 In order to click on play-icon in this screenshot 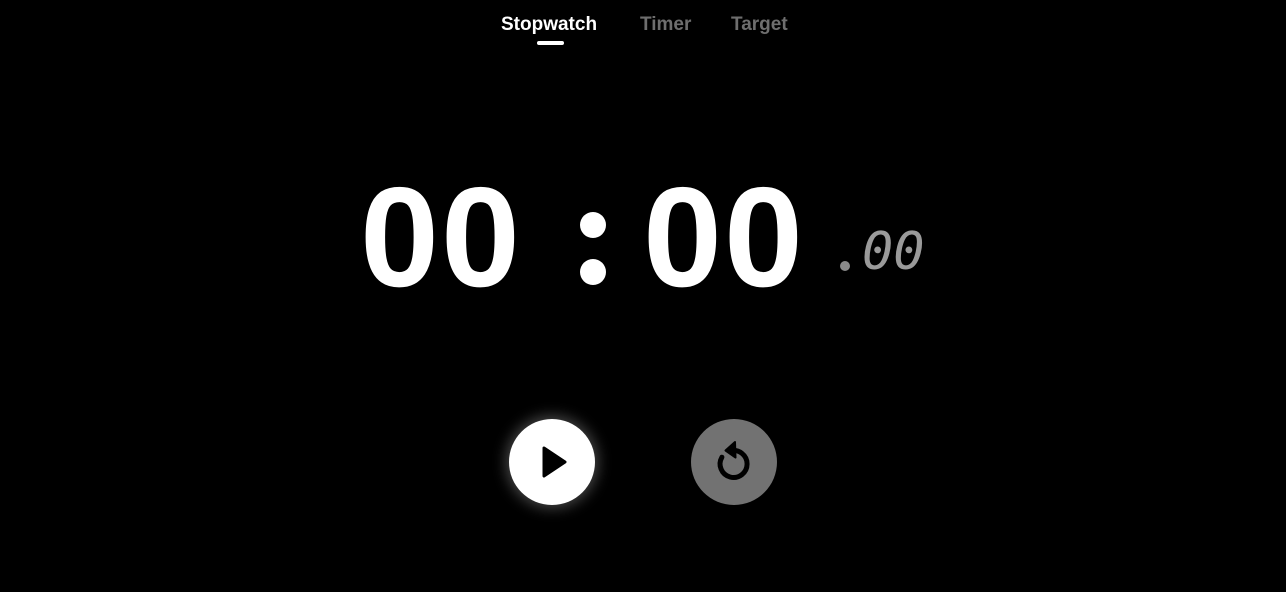, I will do `click(554, 462)`.